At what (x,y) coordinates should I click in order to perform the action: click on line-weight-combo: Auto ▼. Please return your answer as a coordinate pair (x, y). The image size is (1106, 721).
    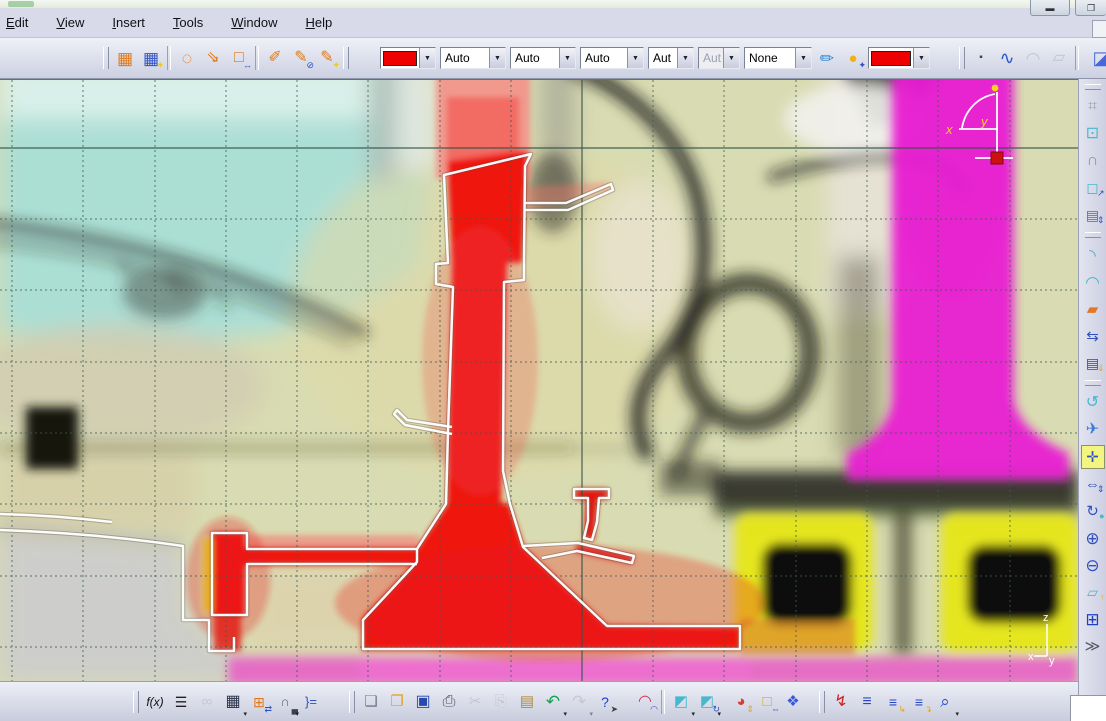
    Looking at the image, I should click on (543, 58).